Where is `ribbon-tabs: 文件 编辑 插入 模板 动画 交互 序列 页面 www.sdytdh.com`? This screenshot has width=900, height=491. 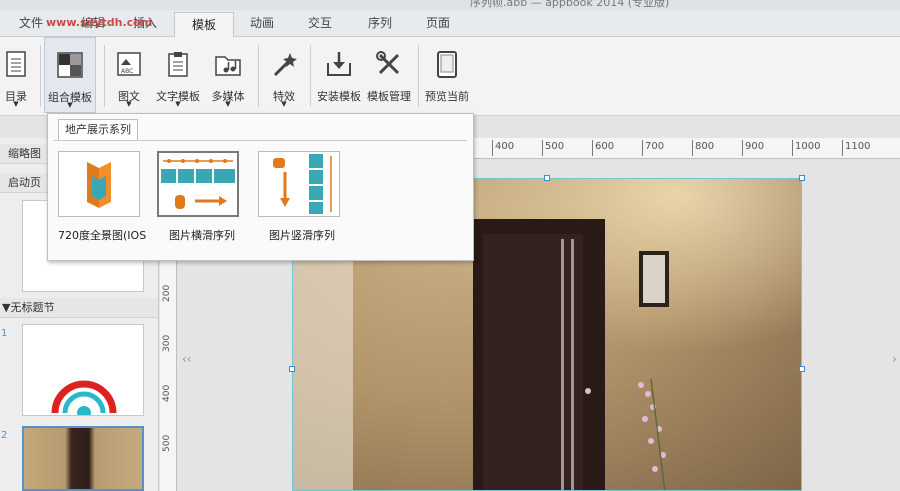
ribbon-tabs: 文件 编辑 插入 模板 动画 交互 序列 页面 www.sdytdh.com is located at coordinates (450, 23).